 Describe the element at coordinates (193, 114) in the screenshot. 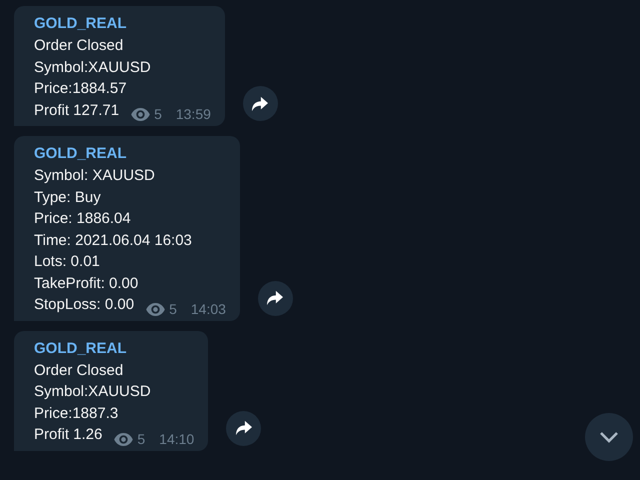

I see `message-time: 13:59` at that location.